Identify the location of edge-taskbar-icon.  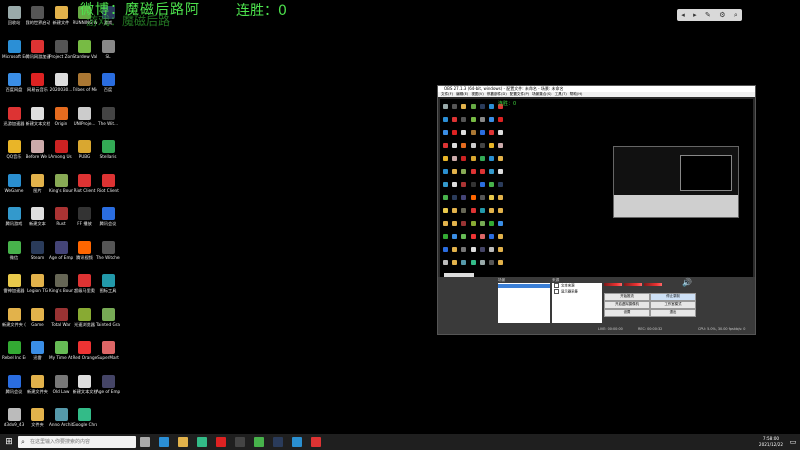
(164, 442).